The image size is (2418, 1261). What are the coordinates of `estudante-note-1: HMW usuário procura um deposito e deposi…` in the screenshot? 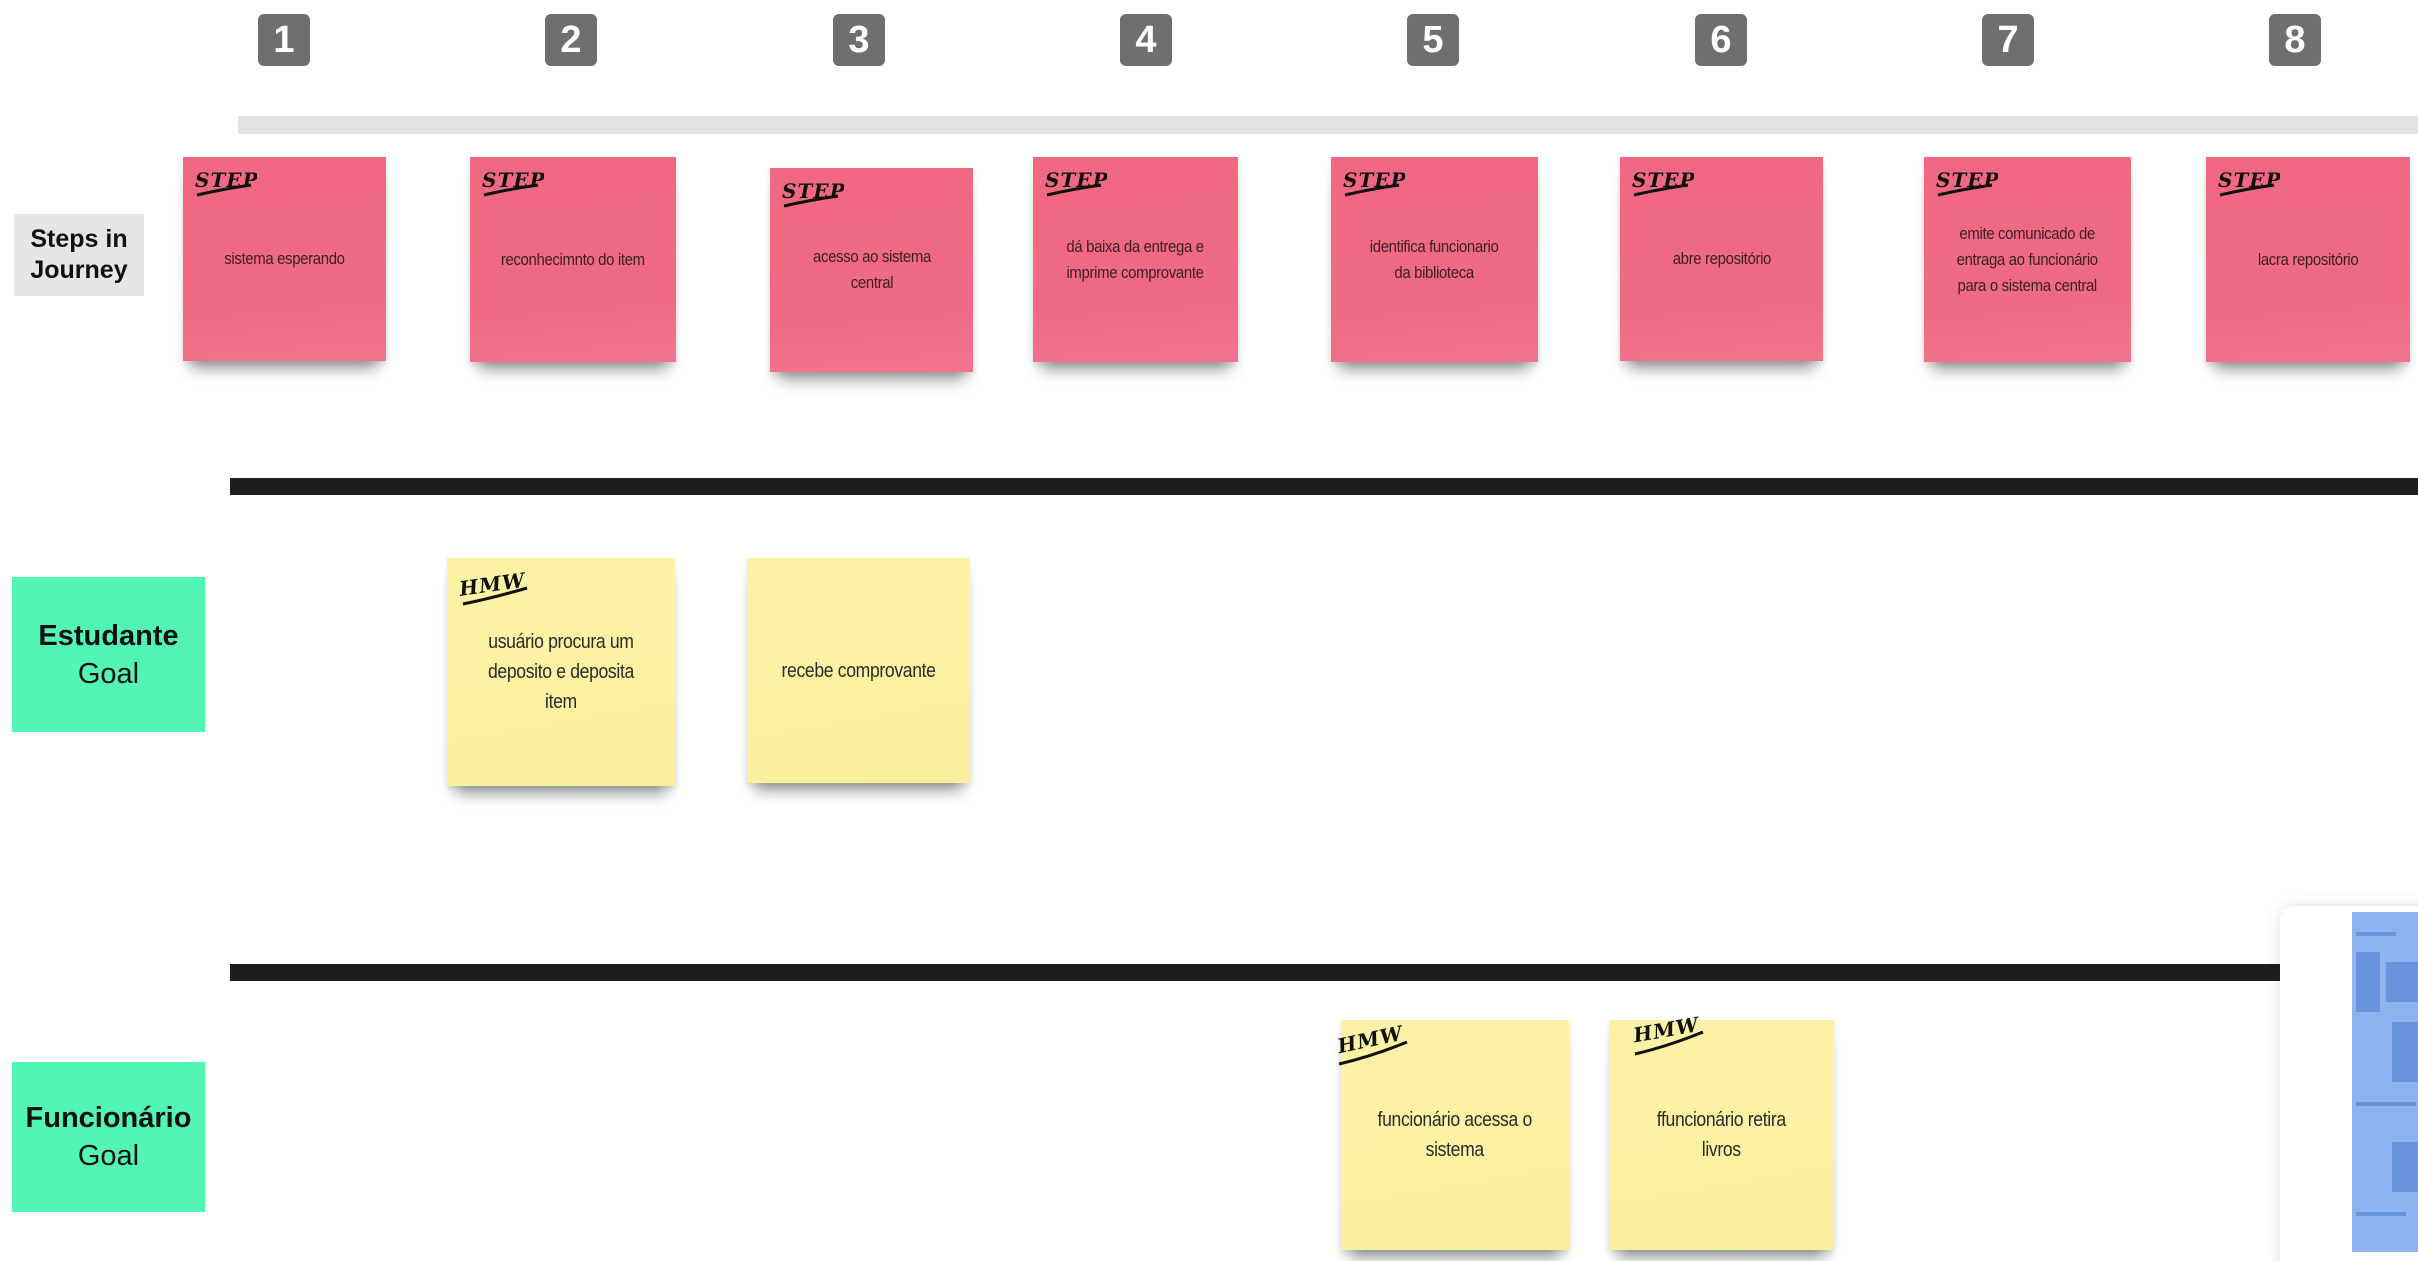 It's located at (561, 672).